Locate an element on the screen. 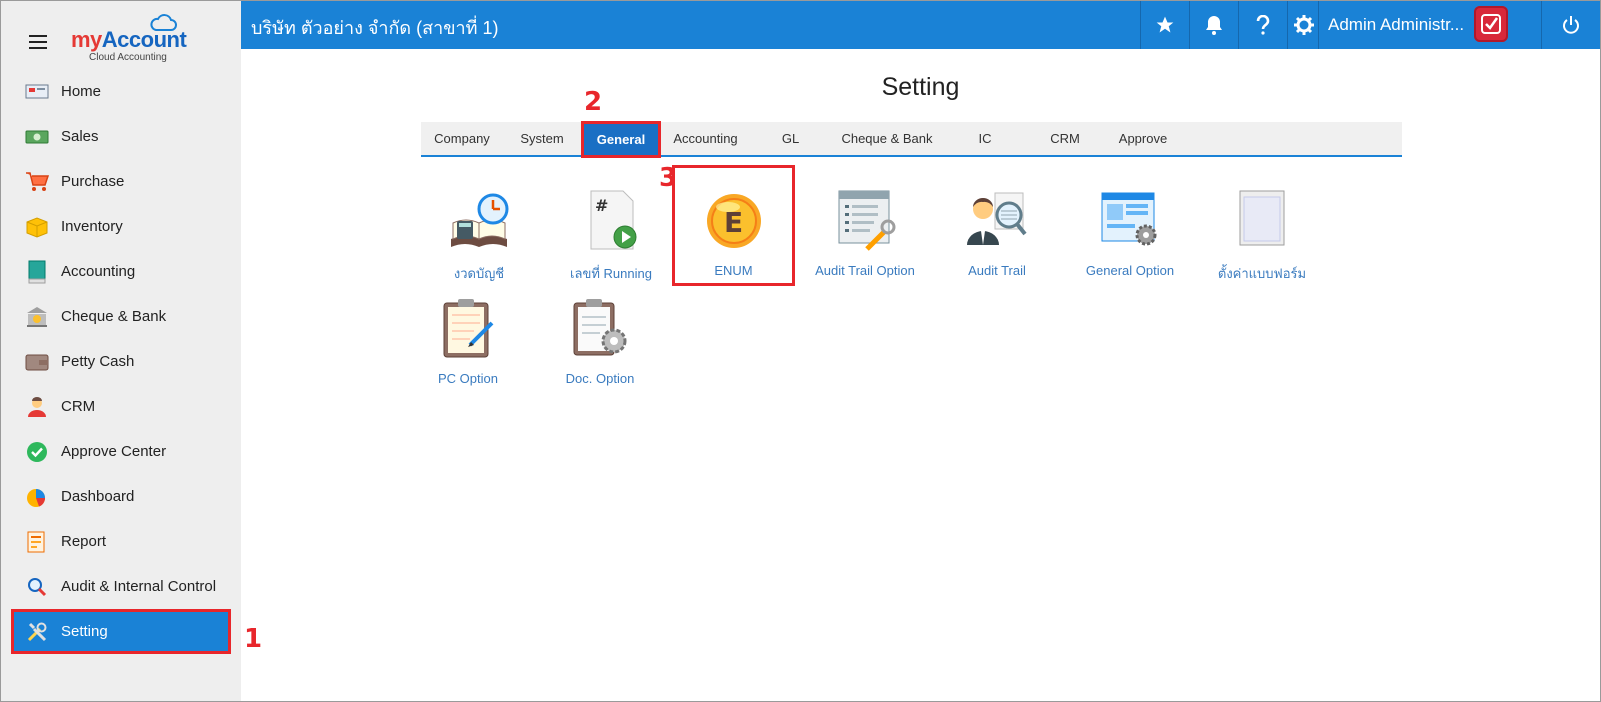 The width and height of the screenshot is (1601, 702). tile-audit-trail: Audit Trail is located at coordinates (997, 243).